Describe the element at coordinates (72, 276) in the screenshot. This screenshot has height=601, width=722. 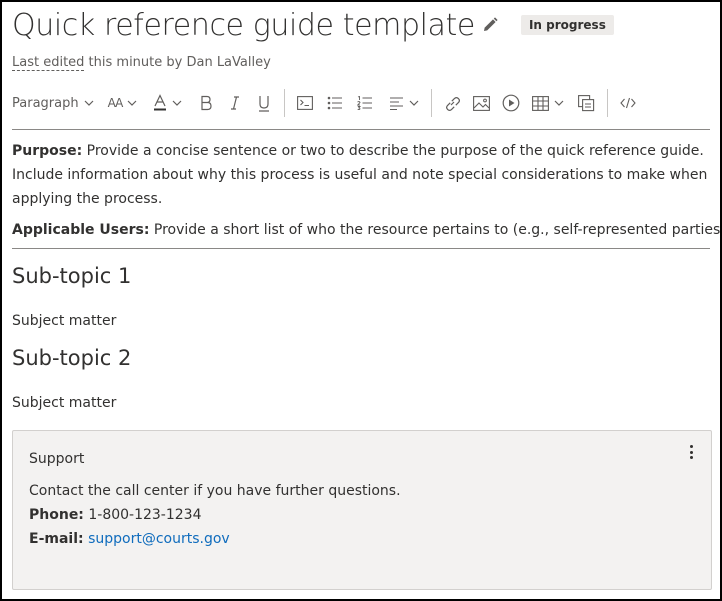
I see `section-heading: Sub-topic 1` at that location.